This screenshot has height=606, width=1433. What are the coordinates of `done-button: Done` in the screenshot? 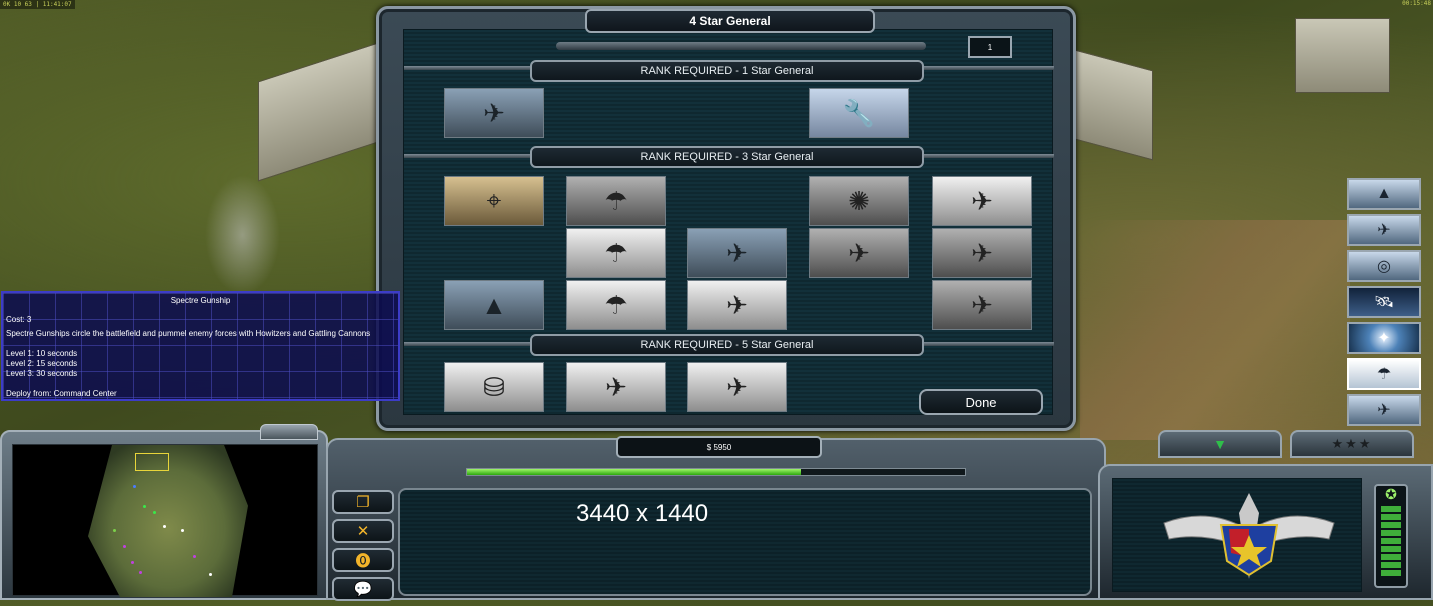 It's located at (981, 402).